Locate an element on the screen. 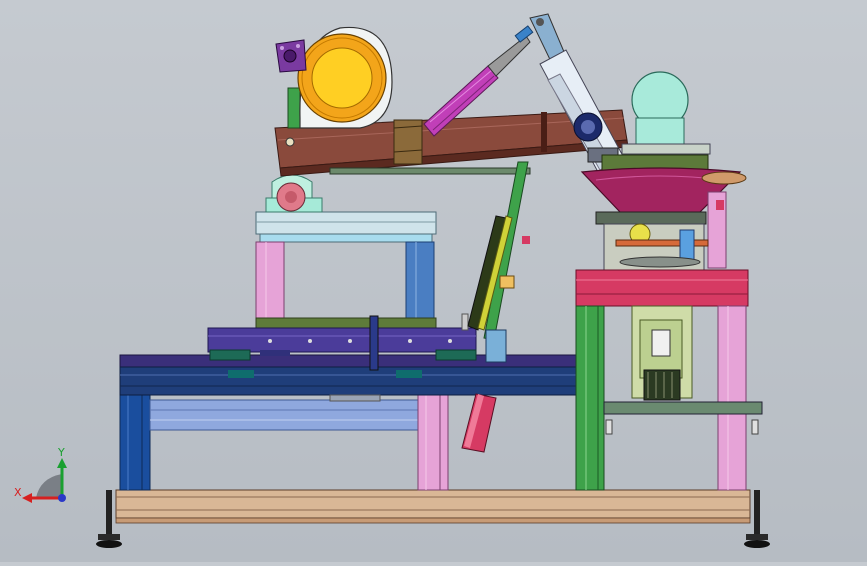  spool-drum is located at coordinates (334, 77).